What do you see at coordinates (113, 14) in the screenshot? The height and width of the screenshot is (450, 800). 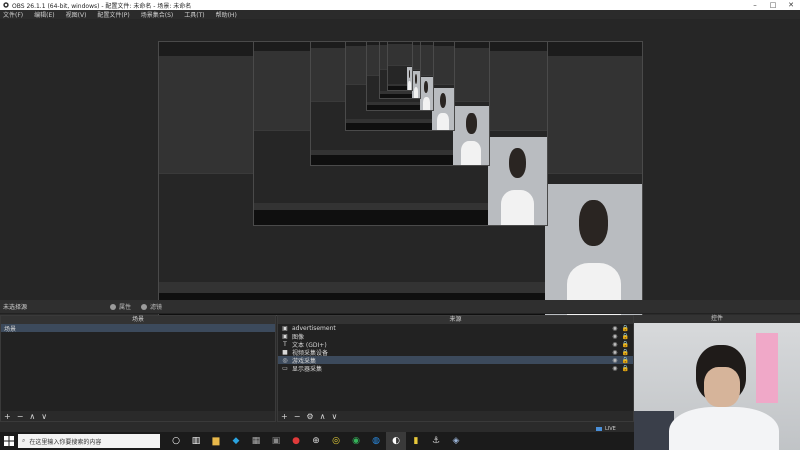 I see `menu-profile: 配置文件(P)` at bounding box center [113, 14].